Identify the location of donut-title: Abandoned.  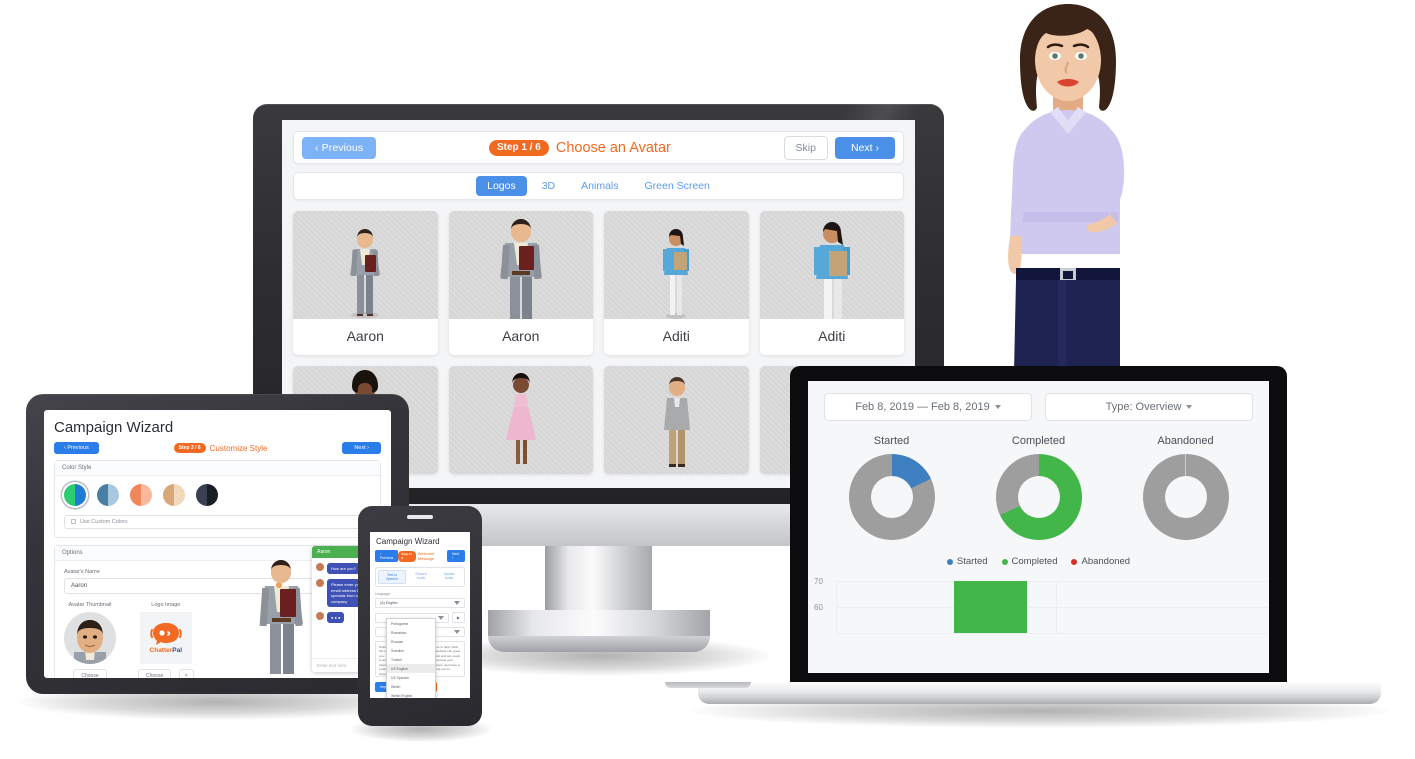
(1185, 441).